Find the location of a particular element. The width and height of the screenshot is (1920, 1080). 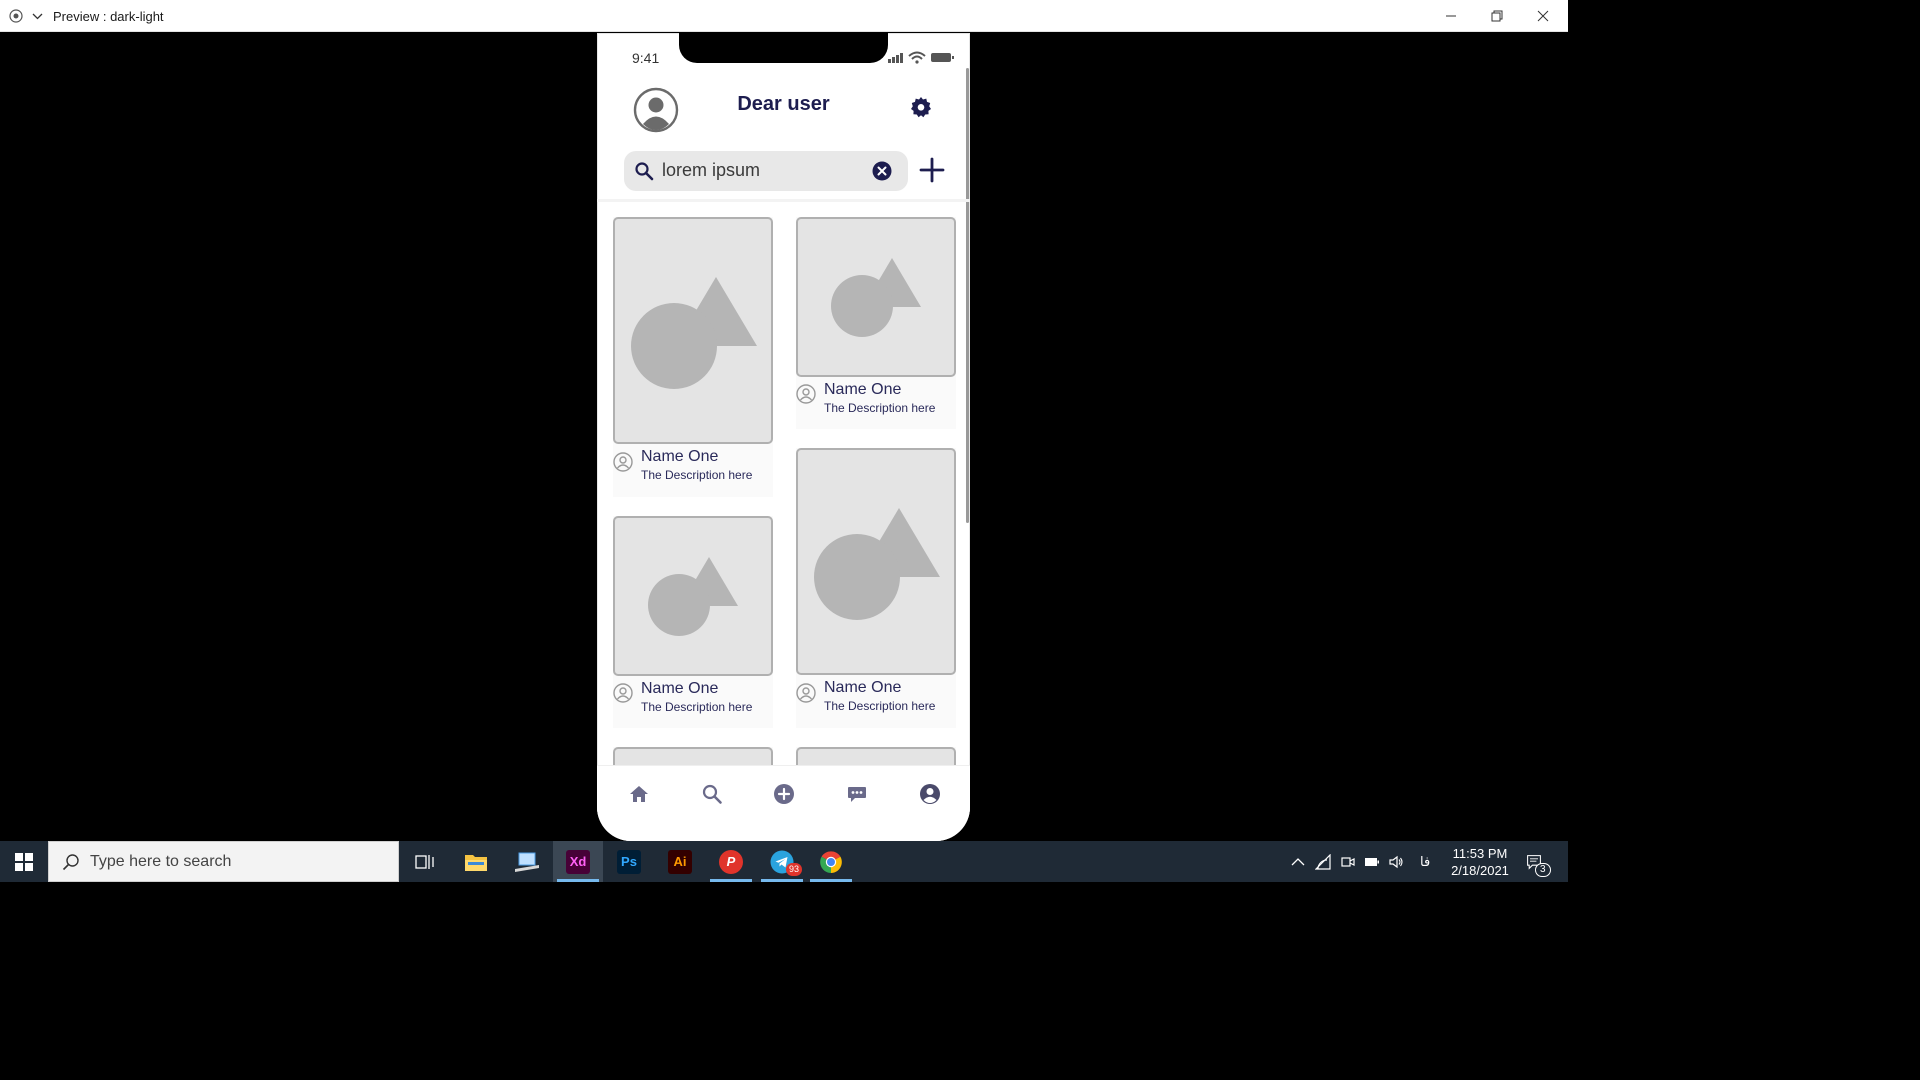

telegram-app-button: 93 is located at coordinates (782, 861).